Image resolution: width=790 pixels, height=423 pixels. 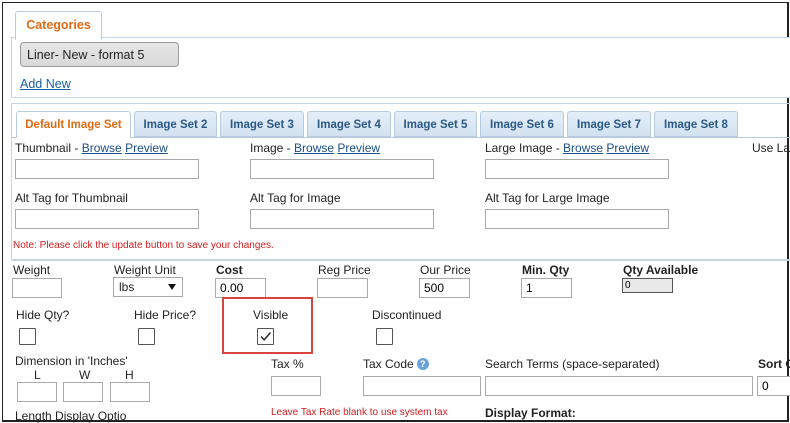 I want to click on add-new-link: Add New, so click(x=45, y=84).